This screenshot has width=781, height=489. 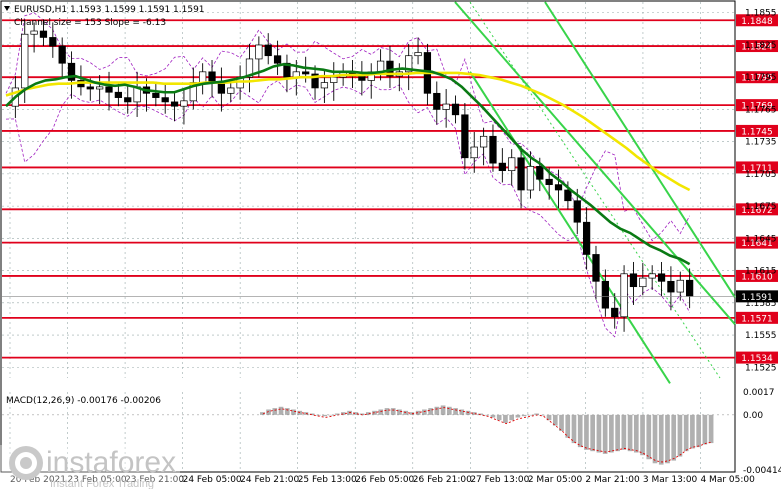 I want to click on watermark-brand: instaforex, so click(x=111, y=462).